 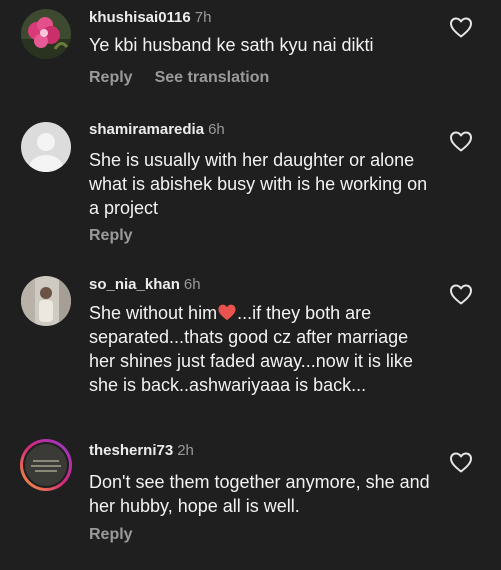 I want to click on timestamp: 7h, so click(x=203, y=17).